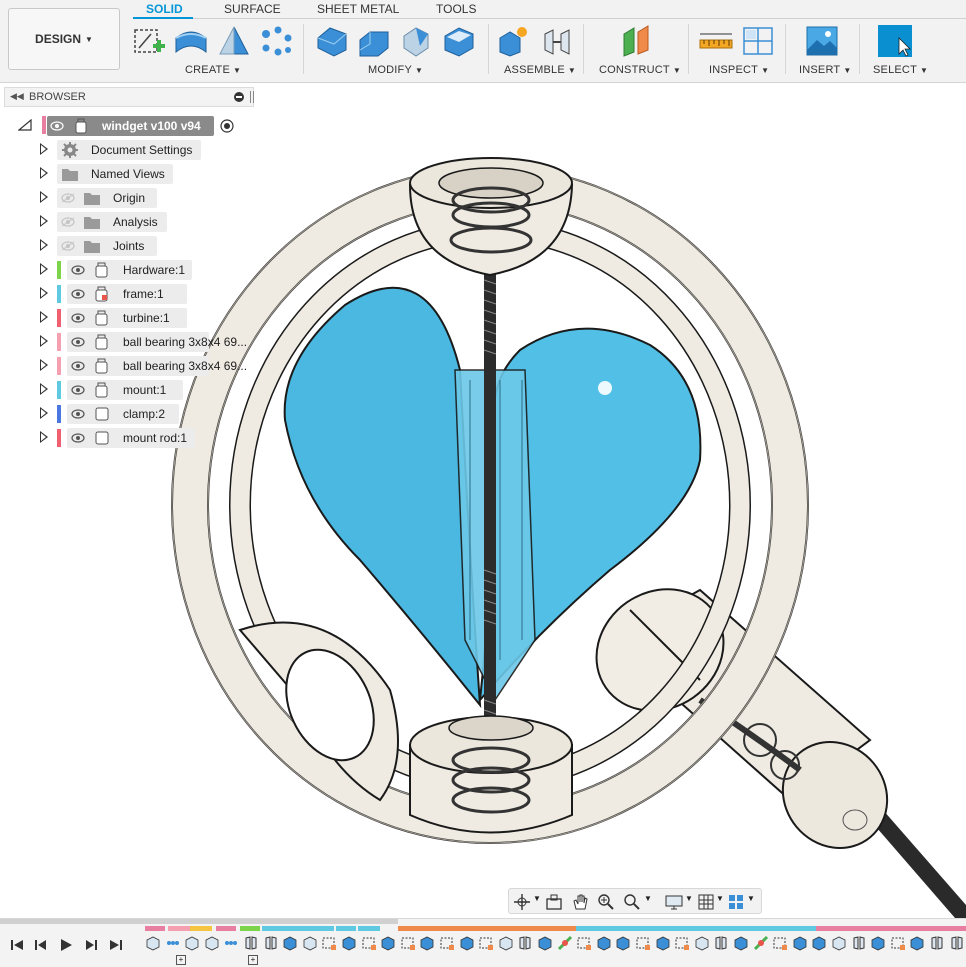  Describe the element at coordinates (758, 41) in the screenshot. I see `section-analysis-icon` at that location.